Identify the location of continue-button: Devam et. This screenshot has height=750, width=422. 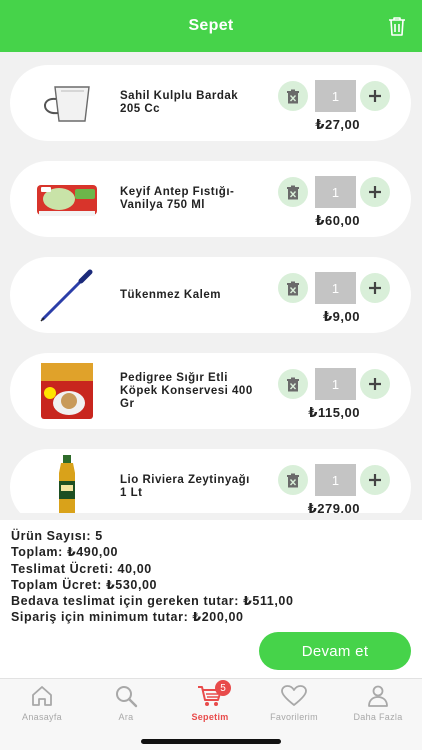
(335, 651).